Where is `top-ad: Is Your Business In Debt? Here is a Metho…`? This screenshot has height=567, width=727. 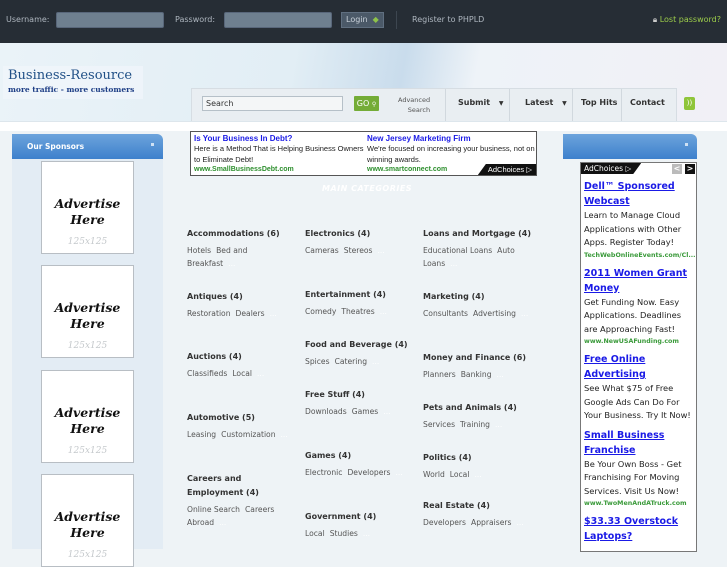
top-ad: Is Your Business In Debt? Here is a Metho… is located at coordinates (280, 153).